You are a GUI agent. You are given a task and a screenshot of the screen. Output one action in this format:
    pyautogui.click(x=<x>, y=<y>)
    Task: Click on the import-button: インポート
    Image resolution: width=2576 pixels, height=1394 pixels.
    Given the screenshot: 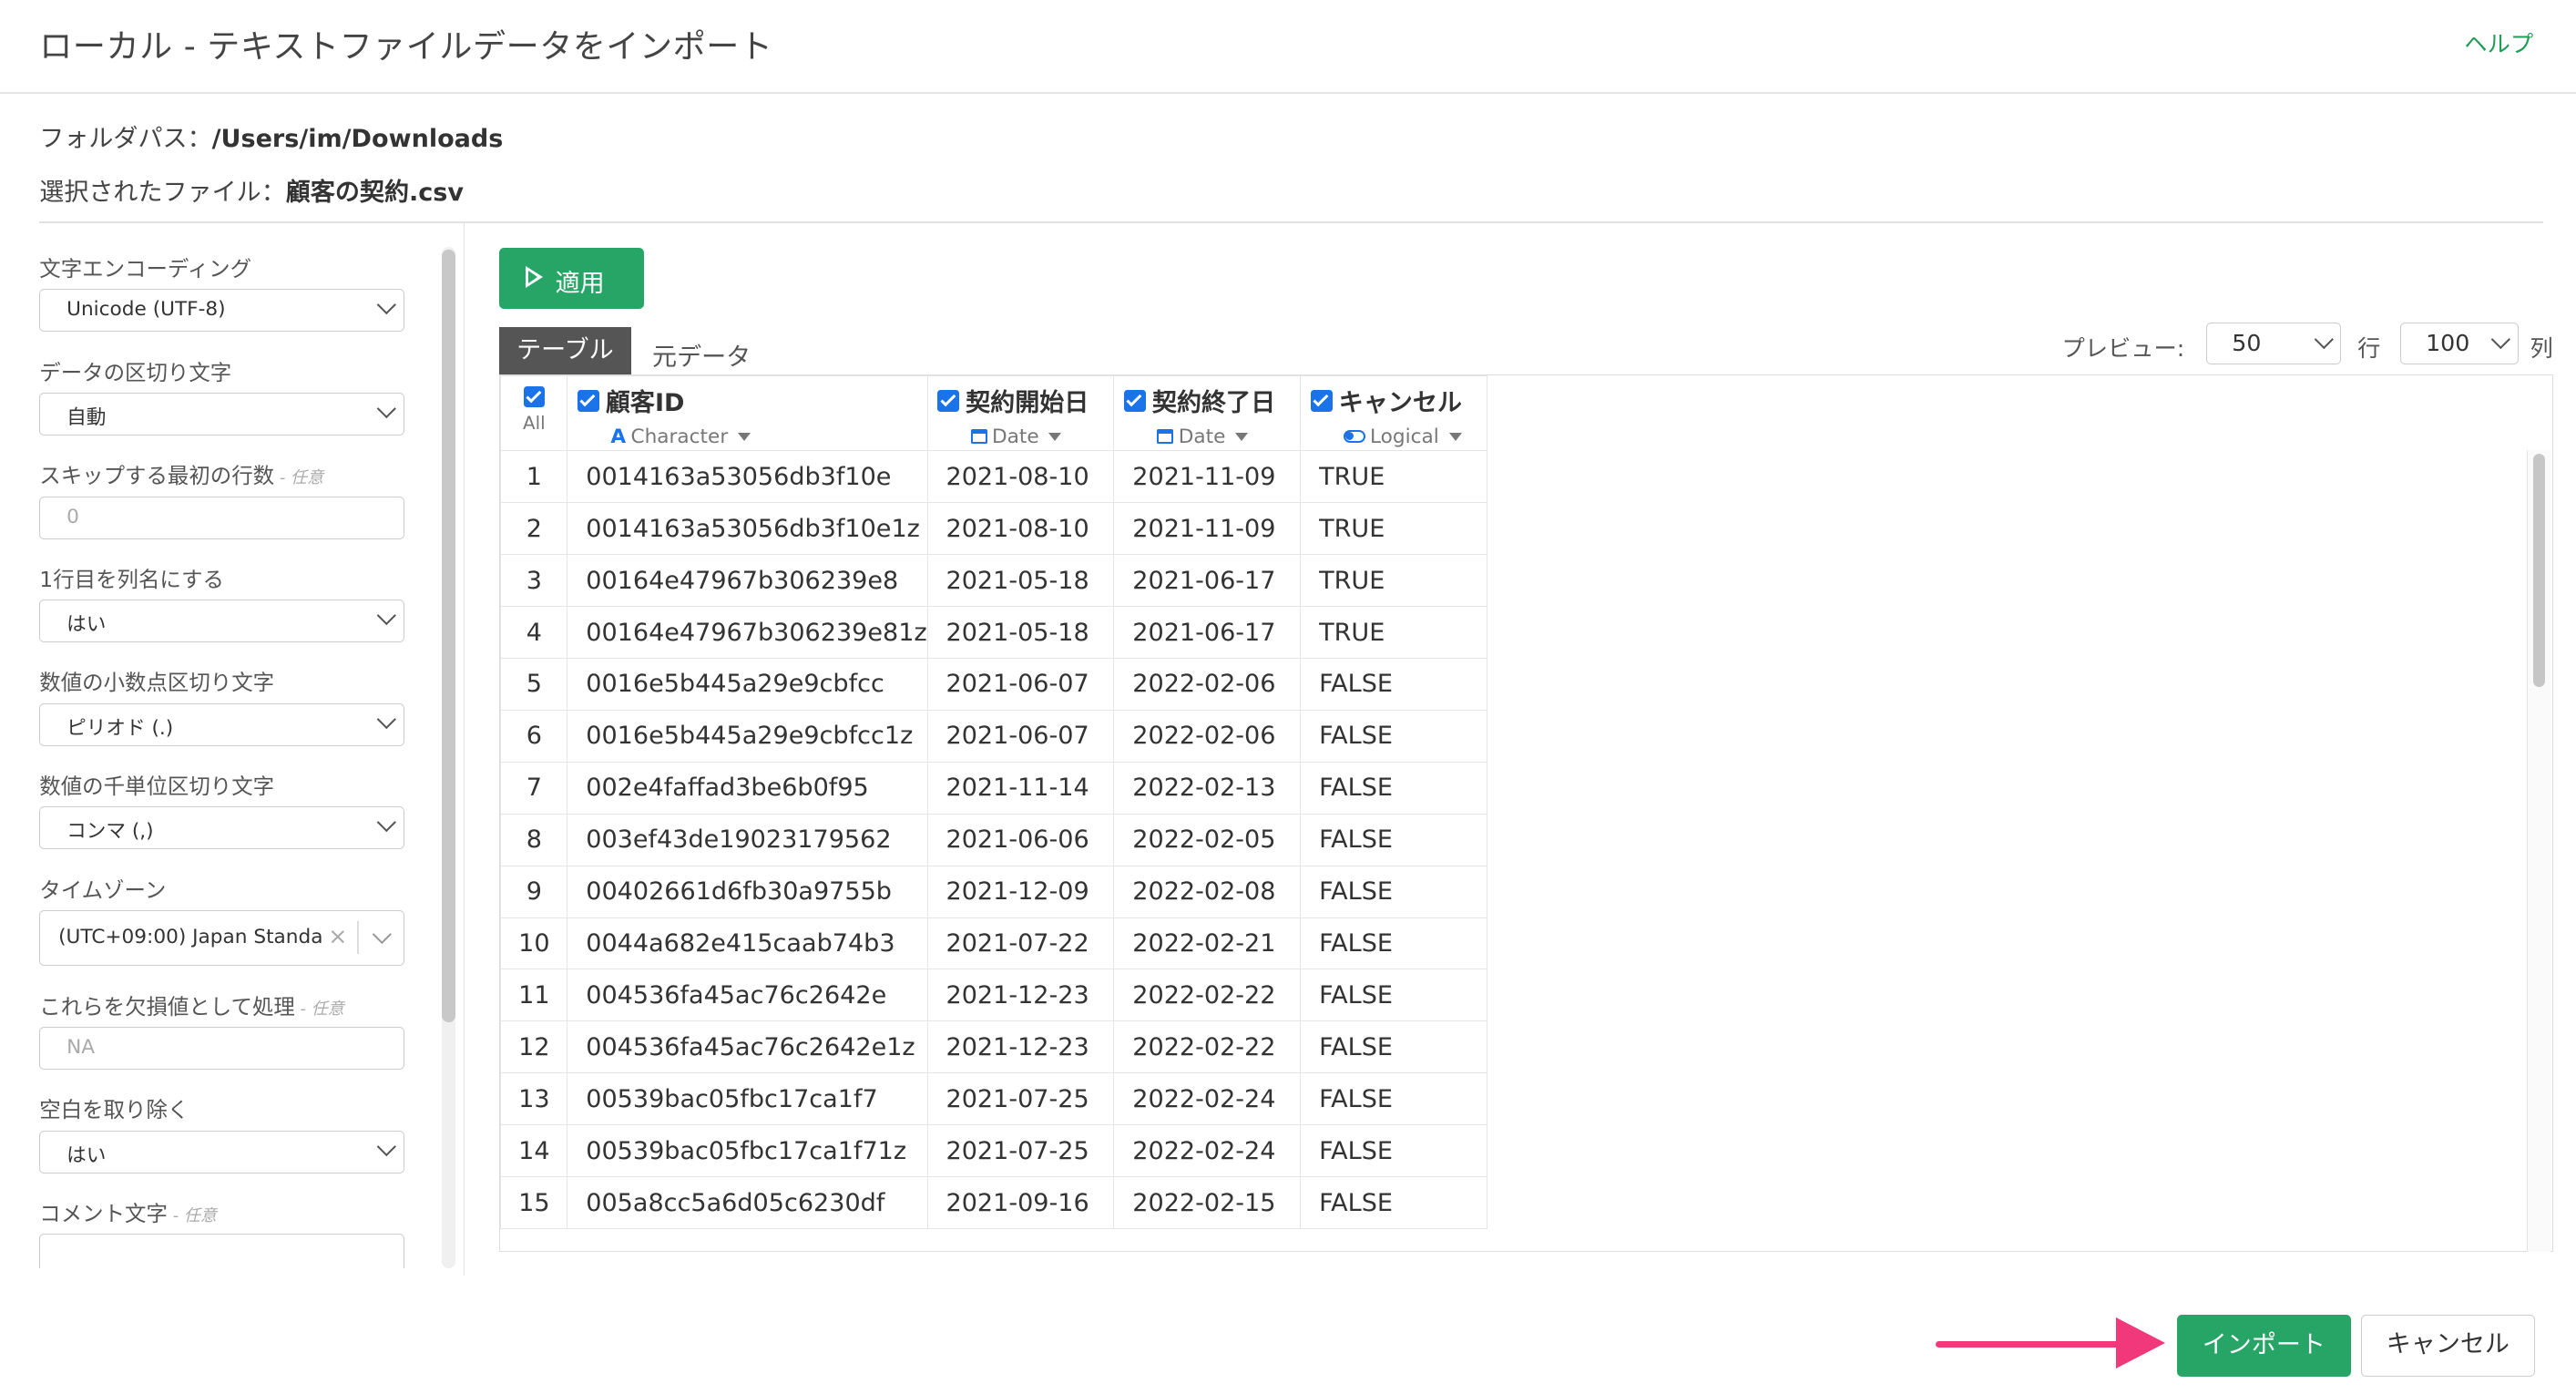 What is the action you would take?
    pyautogui.click(x=2263, y=1346)
    